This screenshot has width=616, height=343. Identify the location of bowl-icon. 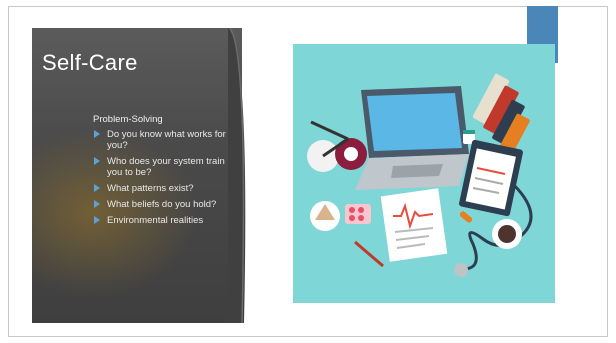
(325, 216).